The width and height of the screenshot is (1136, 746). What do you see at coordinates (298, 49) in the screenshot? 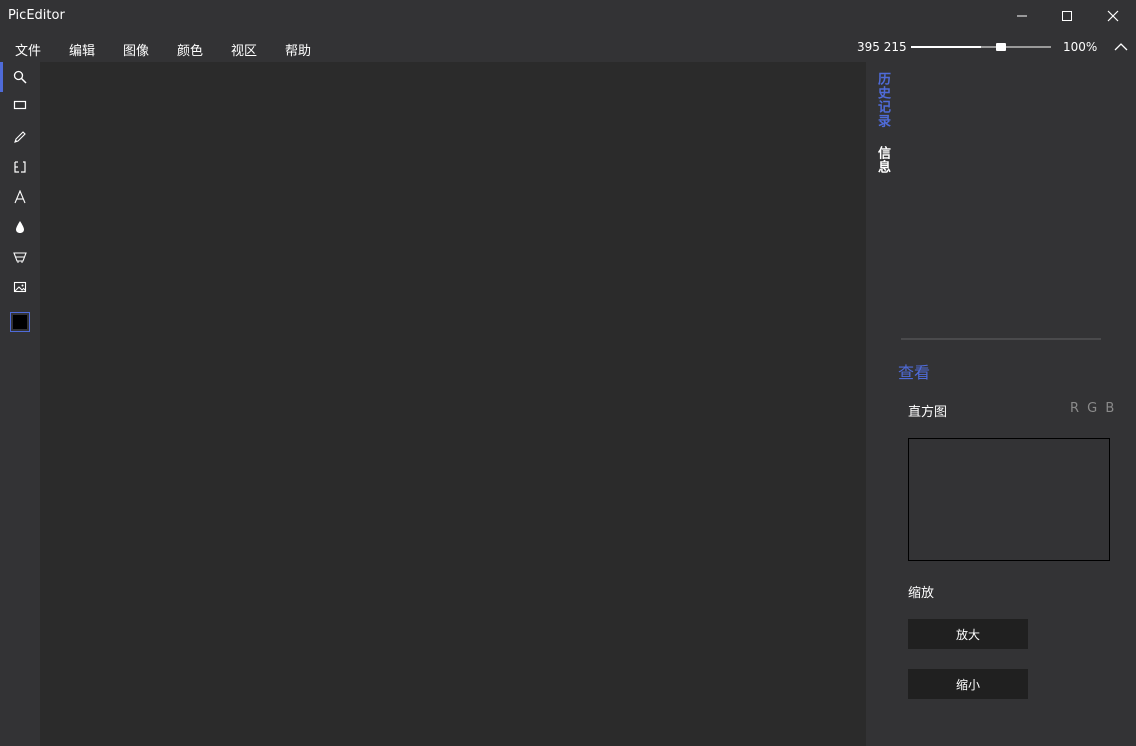
I see `menu-help: 帮助` at bounding box center [298, 49].